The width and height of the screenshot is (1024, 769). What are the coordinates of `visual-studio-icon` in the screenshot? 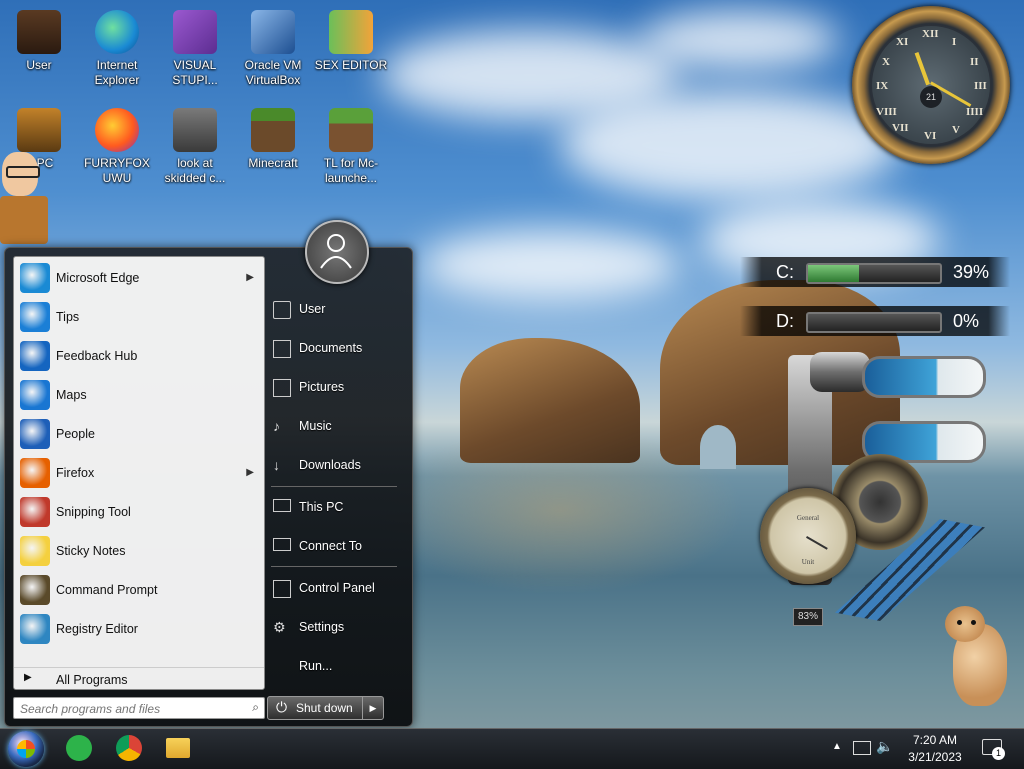 It's located at (195, 32).